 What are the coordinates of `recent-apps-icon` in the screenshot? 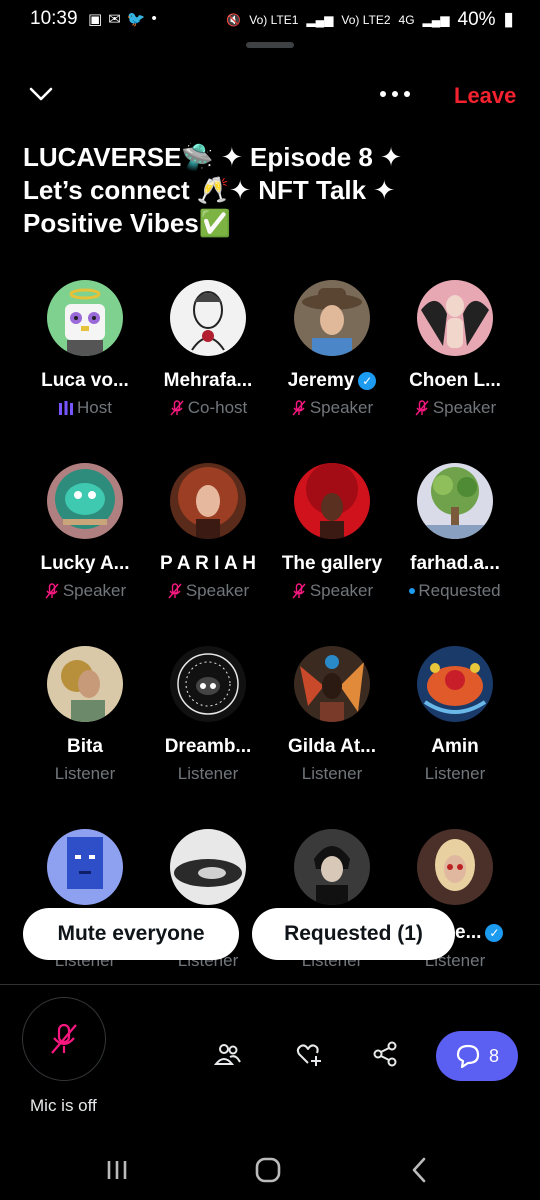 It's located at (117, 1170).